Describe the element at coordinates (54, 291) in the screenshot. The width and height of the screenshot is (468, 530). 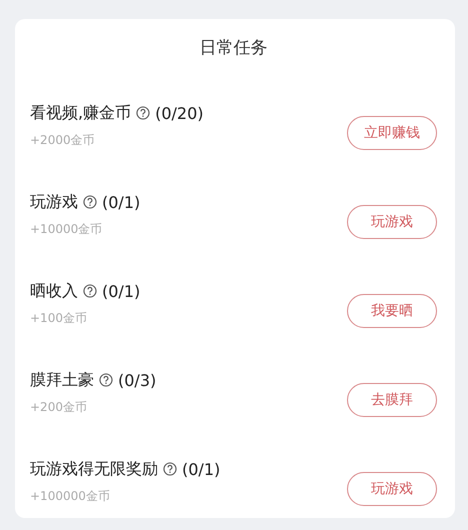
I see `task-name: 晒收入` at that location.